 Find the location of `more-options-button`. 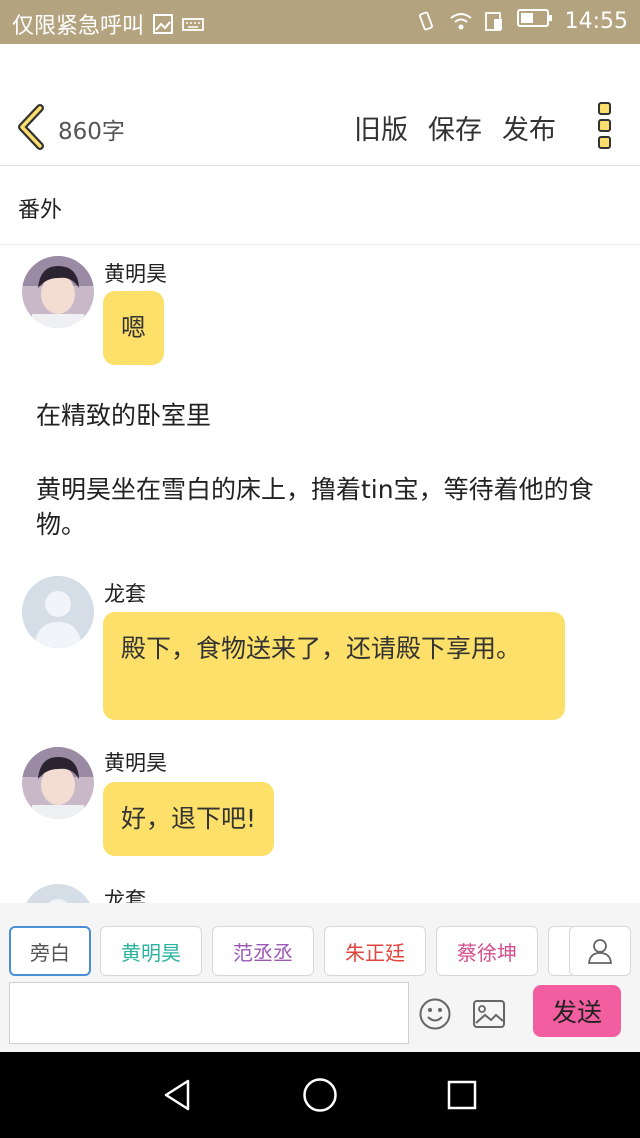

more-options-button is located at coordinates (604, 128).